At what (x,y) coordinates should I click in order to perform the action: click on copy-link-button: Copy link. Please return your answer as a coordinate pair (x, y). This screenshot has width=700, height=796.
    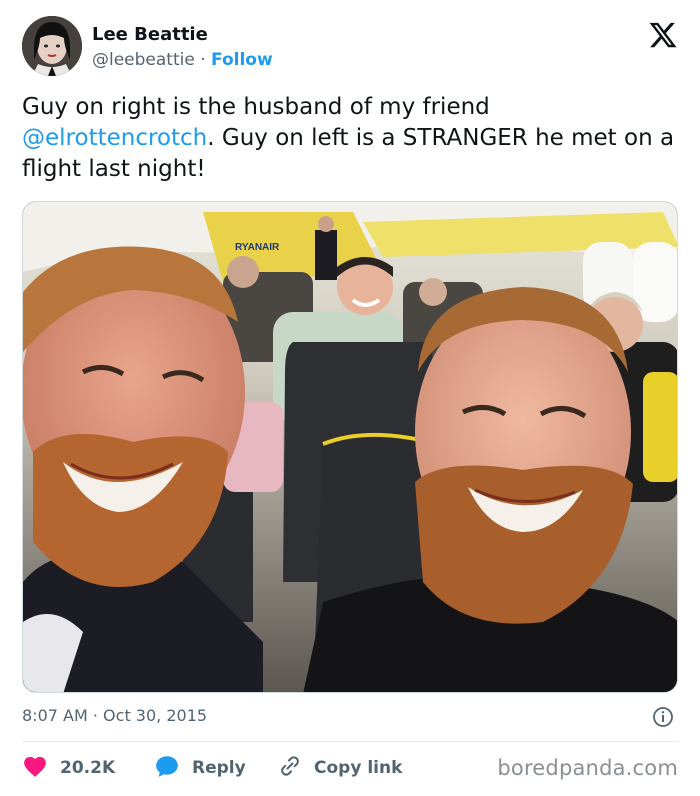
    Looking at the image, I should click on (340, 768).